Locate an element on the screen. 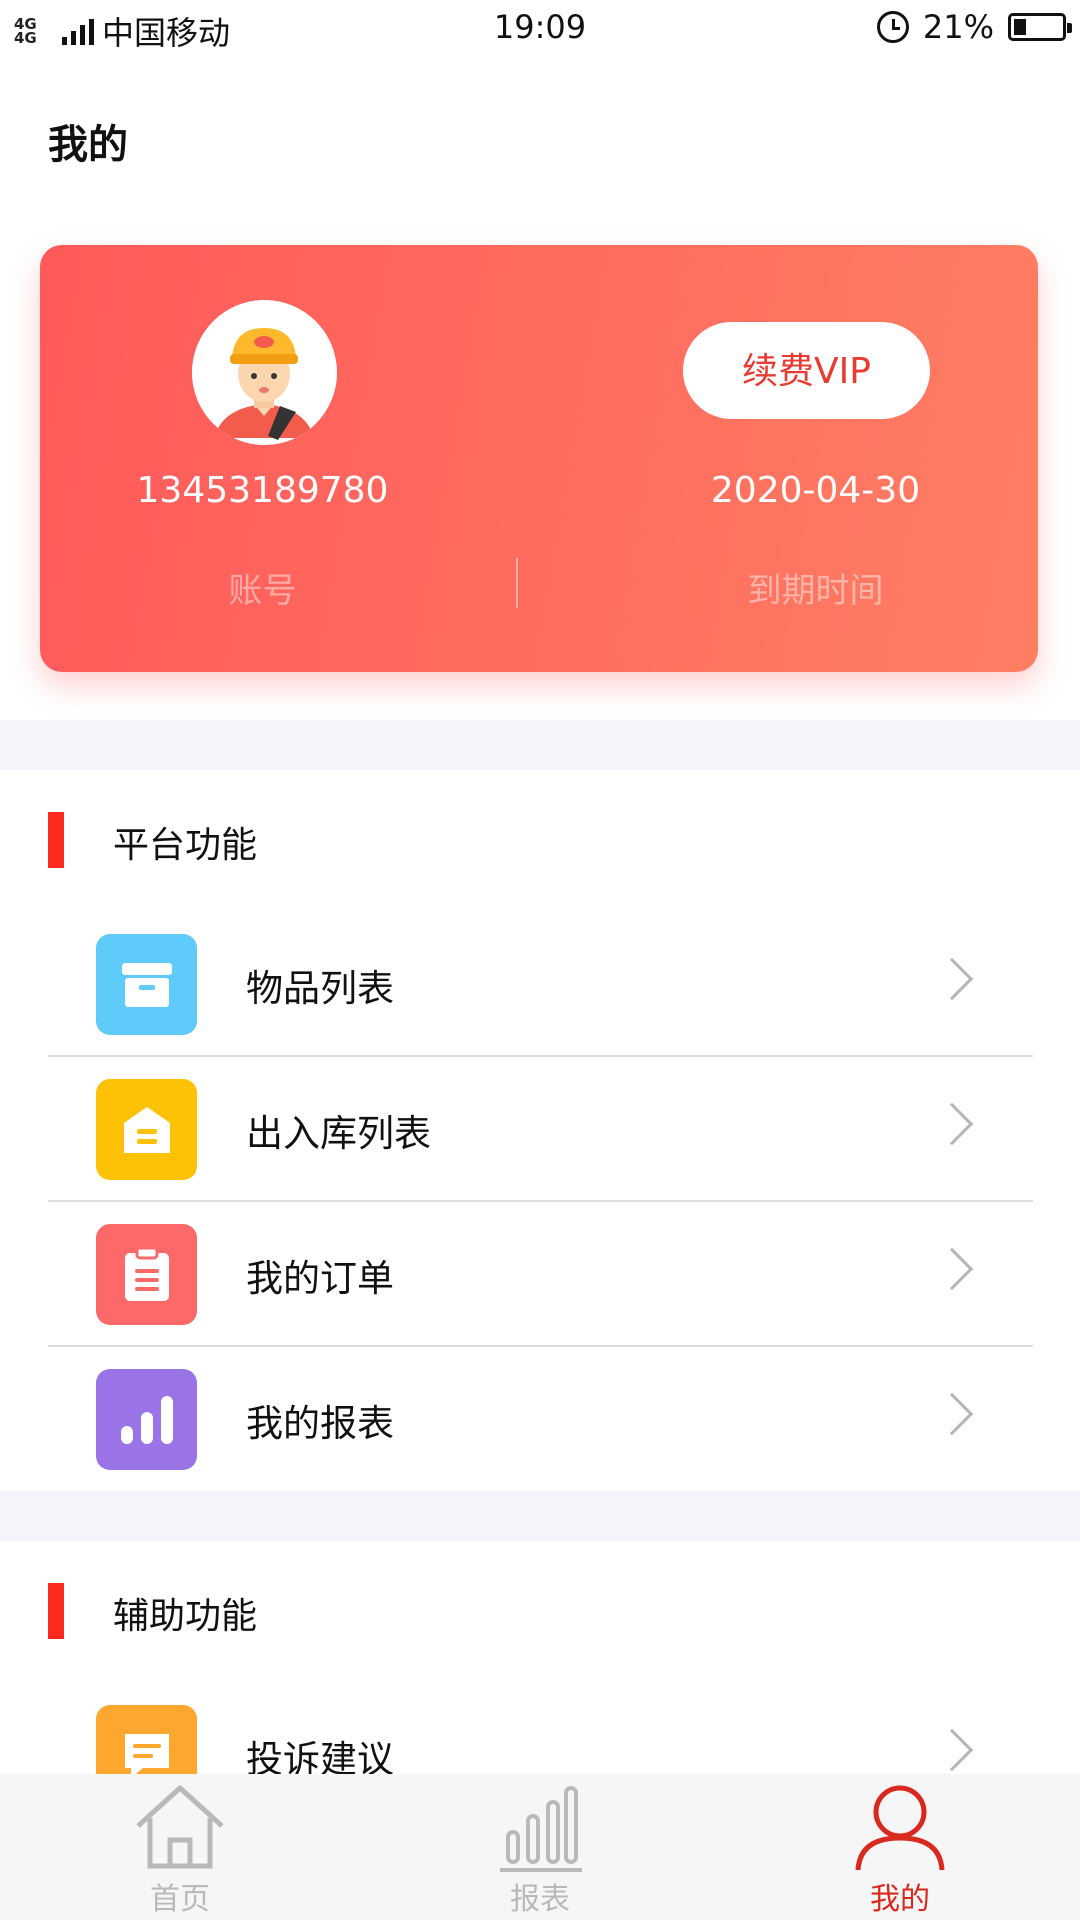 The height and width of the screenshot is (1920, 1080). expiry-label: 到期时间 is located at coordinates (815, 591).